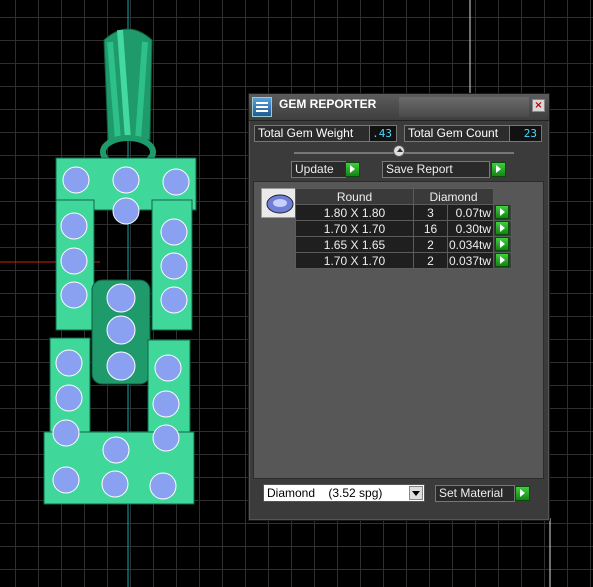  What do you see at coordinates (538, 105) in the screenshot?
I see `close-icon: ×` at bounding box center [538, 105].